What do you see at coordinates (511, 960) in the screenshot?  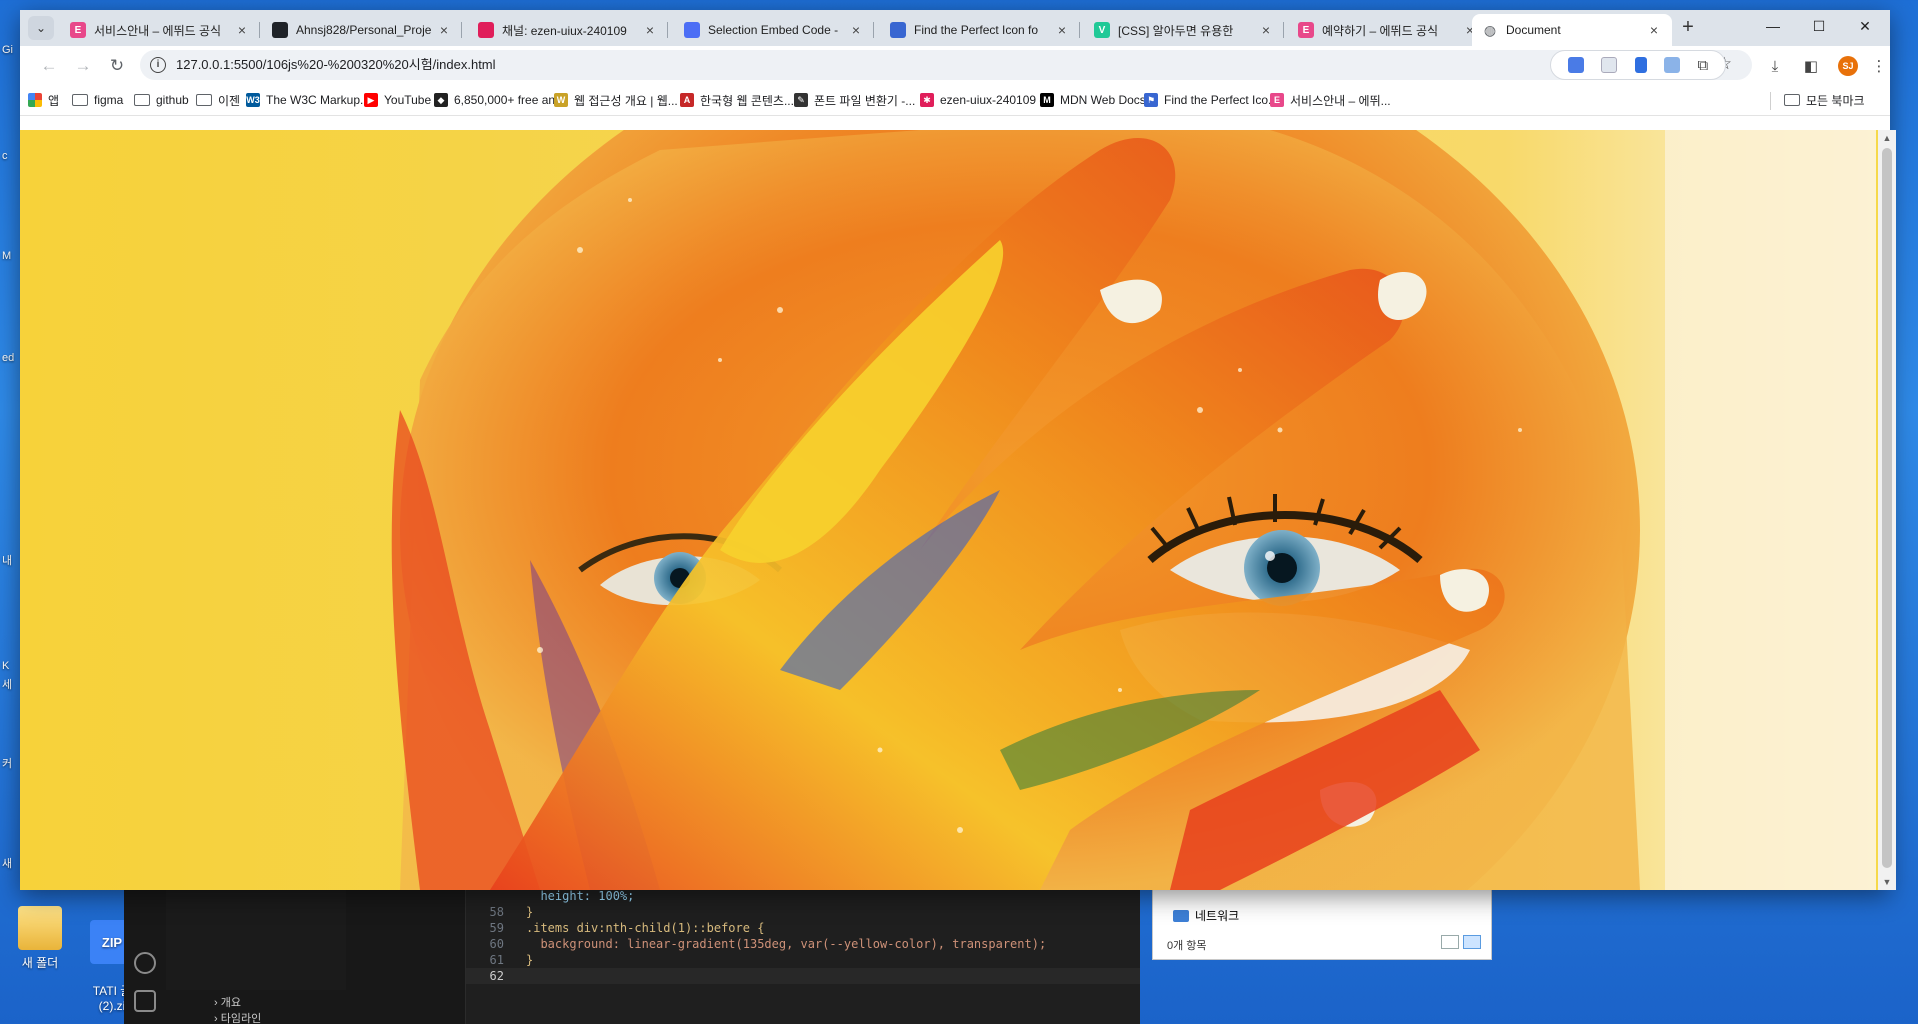 I see `code-line: 61 }` at bounding box center [511, 960].